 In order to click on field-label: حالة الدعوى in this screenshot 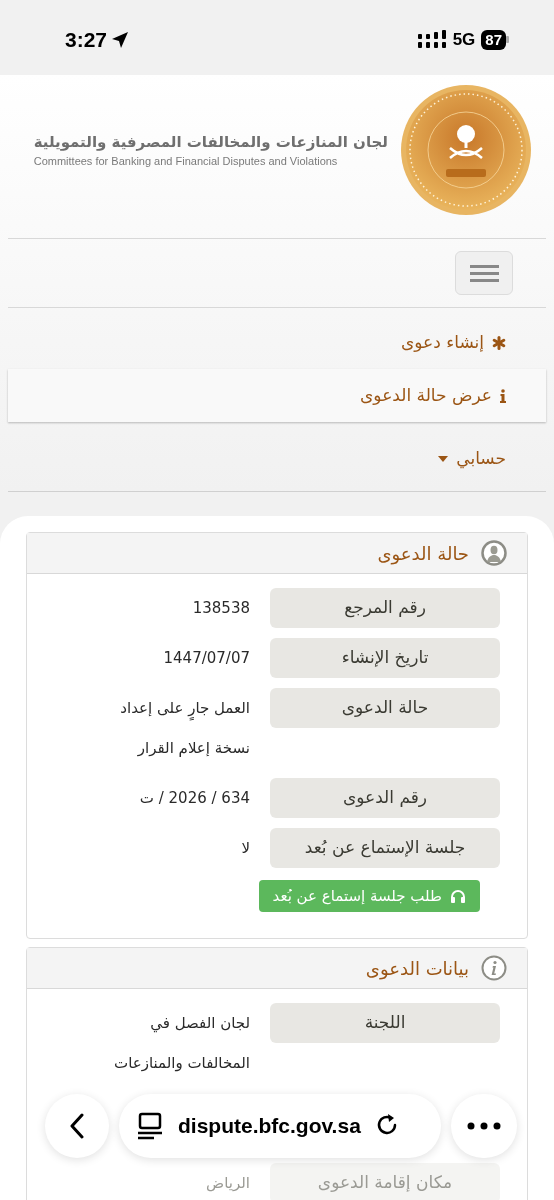, I will do `click(385, 708)`.